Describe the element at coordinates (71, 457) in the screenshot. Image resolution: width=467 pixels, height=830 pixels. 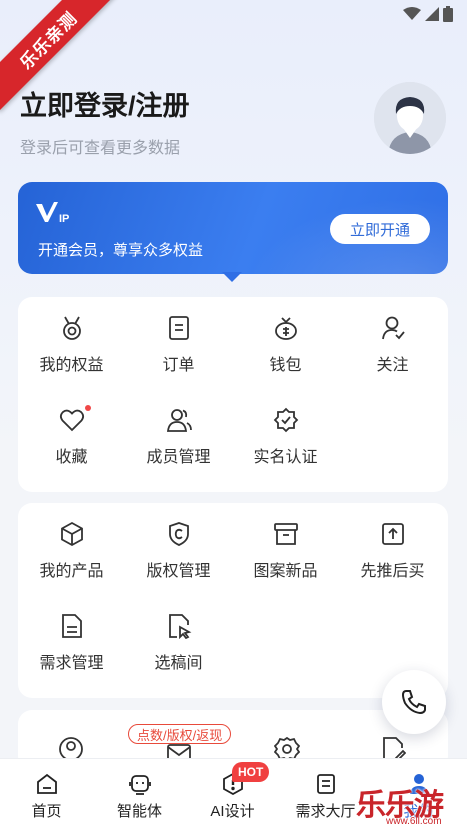
I see `grid-item-label: 收藏` at that location.